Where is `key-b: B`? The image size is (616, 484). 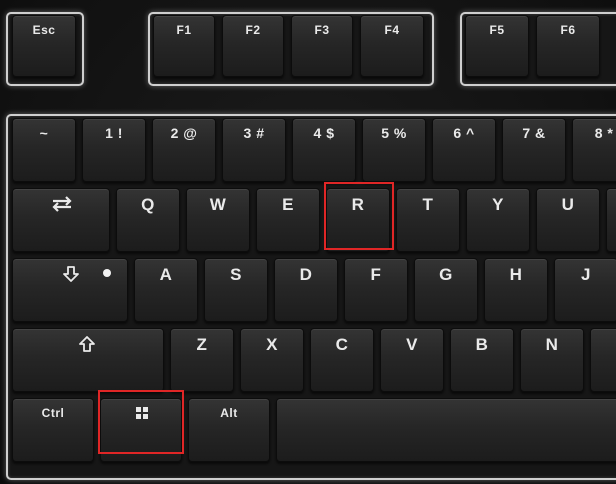
key-b: B is located at coordinates (482, 360).